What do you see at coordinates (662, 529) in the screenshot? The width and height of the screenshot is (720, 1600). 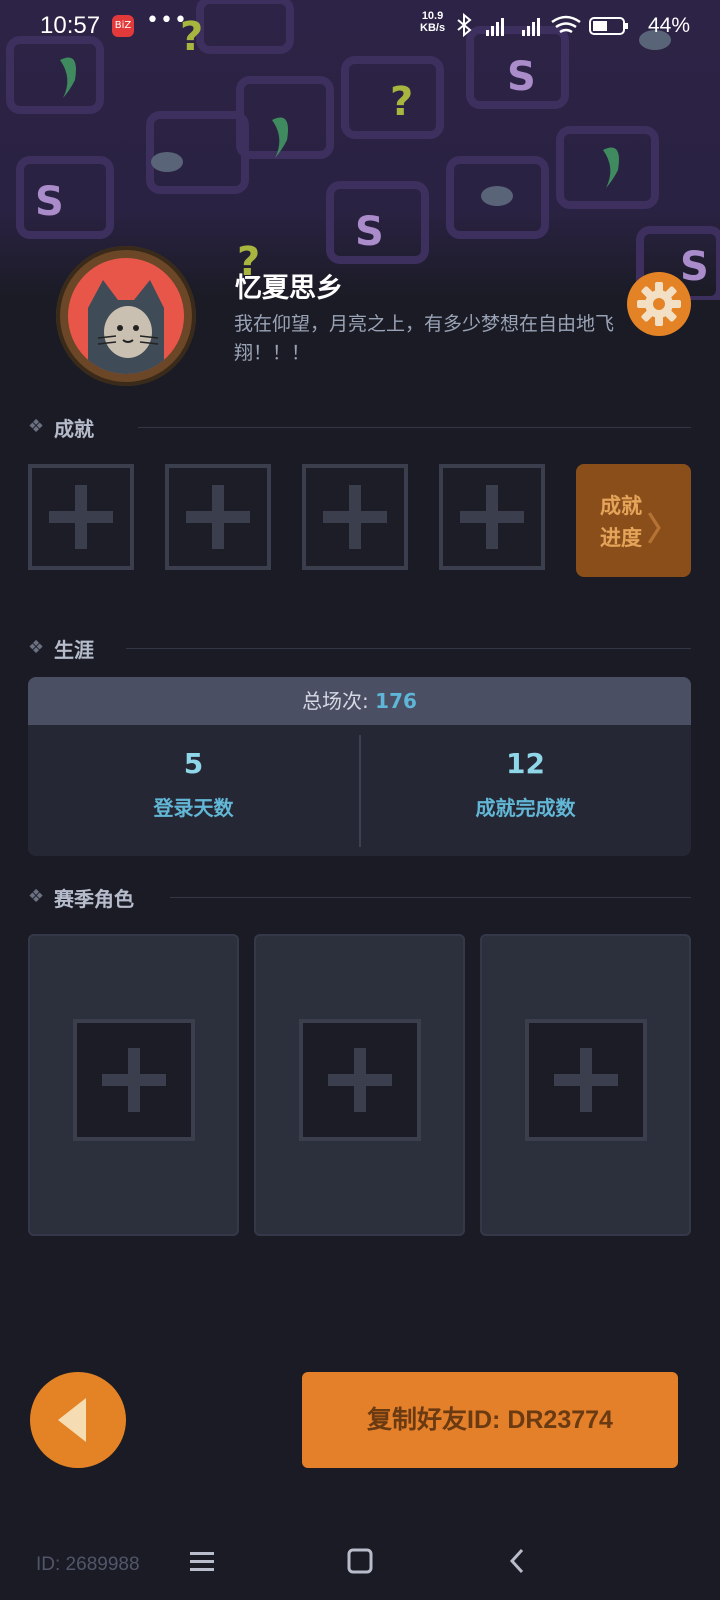 I see `chevron-right-icon: 〉` at bounding box center [662, 529].